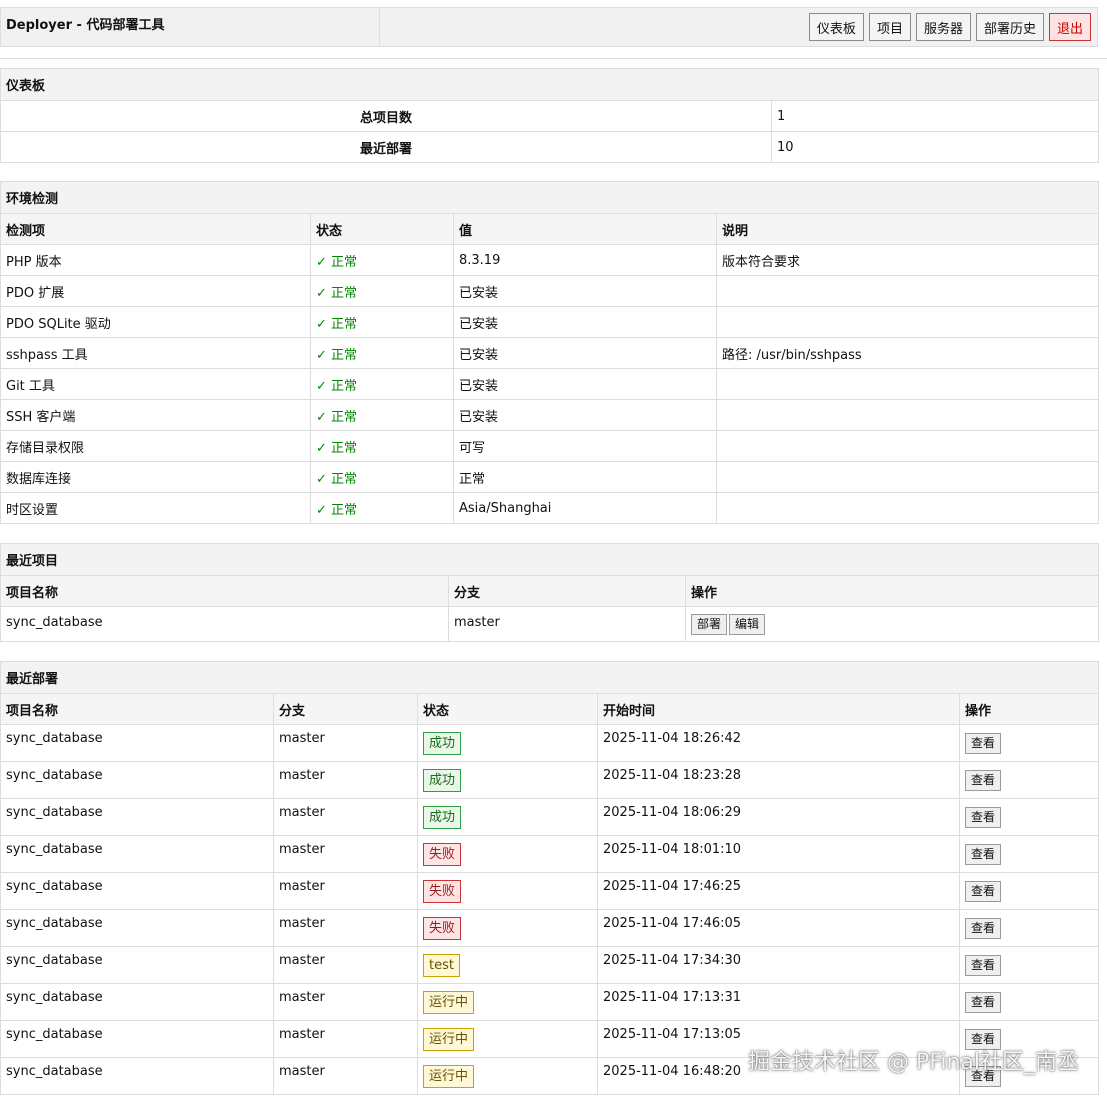 The image size is (1107, 1102). Describe the element at coordinates (889, 27) in the screenshot. I see `nav-projects-button: 项目` at that location.